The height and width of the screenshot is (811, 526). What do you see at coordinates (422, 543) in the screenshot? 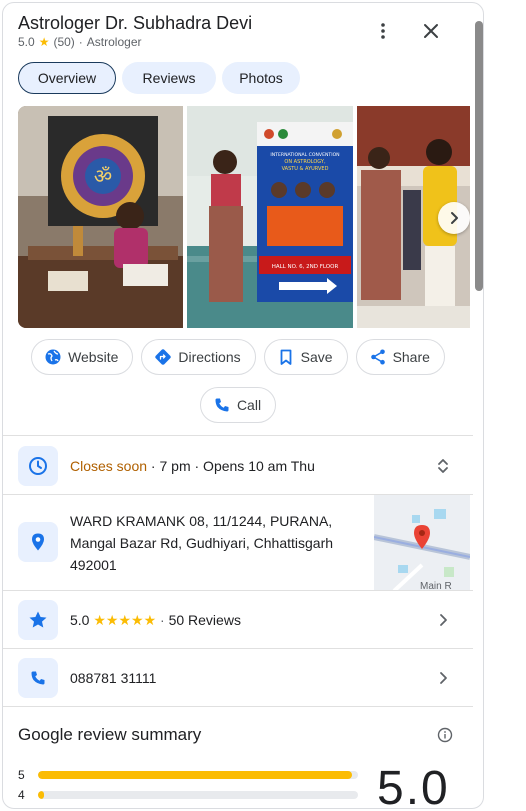
I see `map-thumbnail: Main R` at bounding box center [422, 543].